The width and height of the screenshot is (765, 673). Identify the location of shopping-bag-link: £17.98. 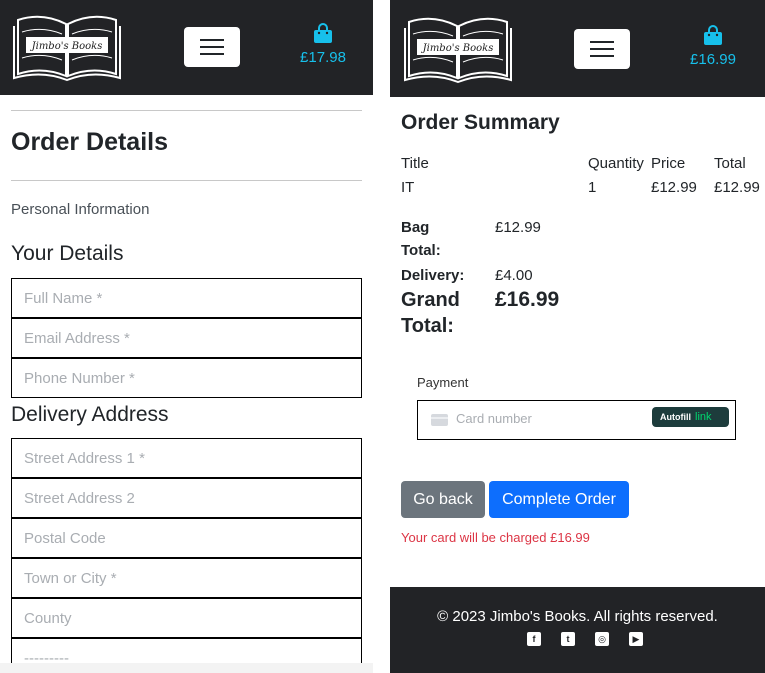
(323, 44).